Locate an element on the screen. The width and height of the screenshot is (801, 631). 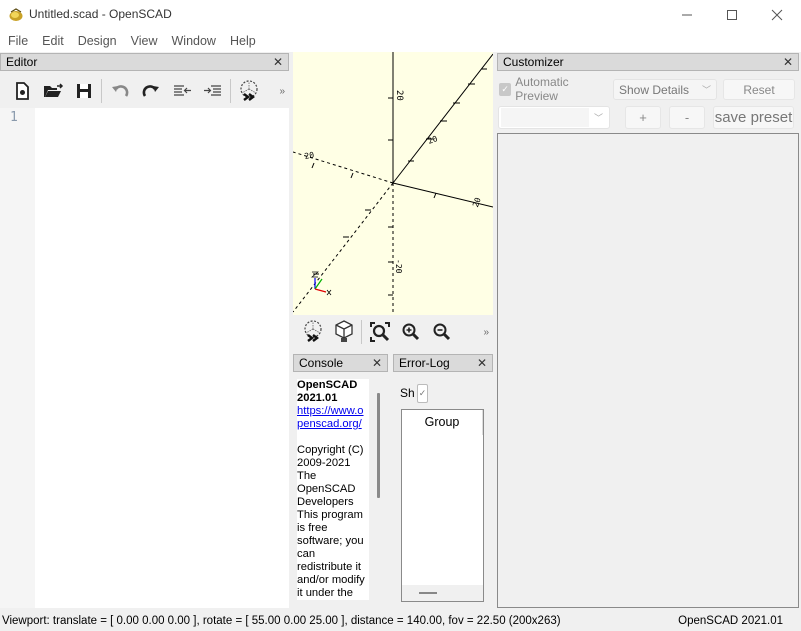
menu-bar: File Edit Design View Window Help is located at coordinates (400, 41).